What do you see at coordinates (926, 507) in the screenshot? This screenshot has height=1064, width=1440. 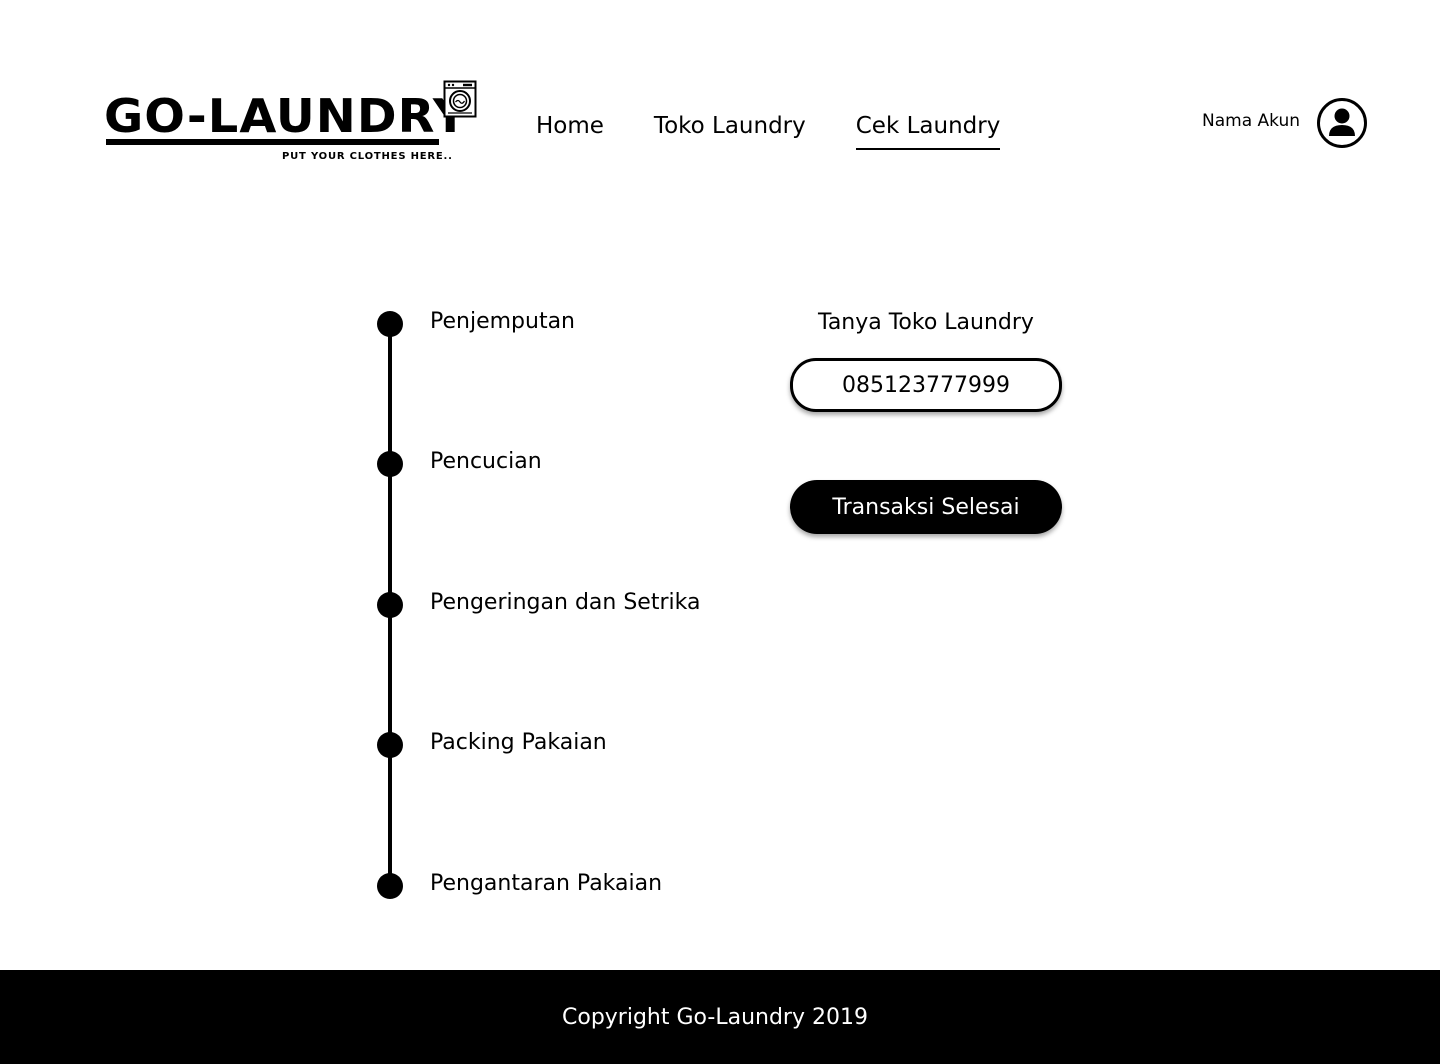 I see `finish-transaction-button: Transaksi Selesai` at bounding box center [926, 507].